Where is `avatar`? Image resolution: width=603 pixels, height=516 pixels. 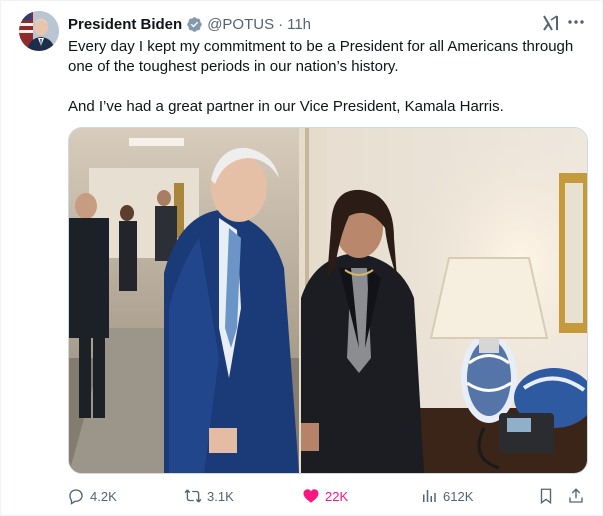
avatar is located at coordinates (39, 31).